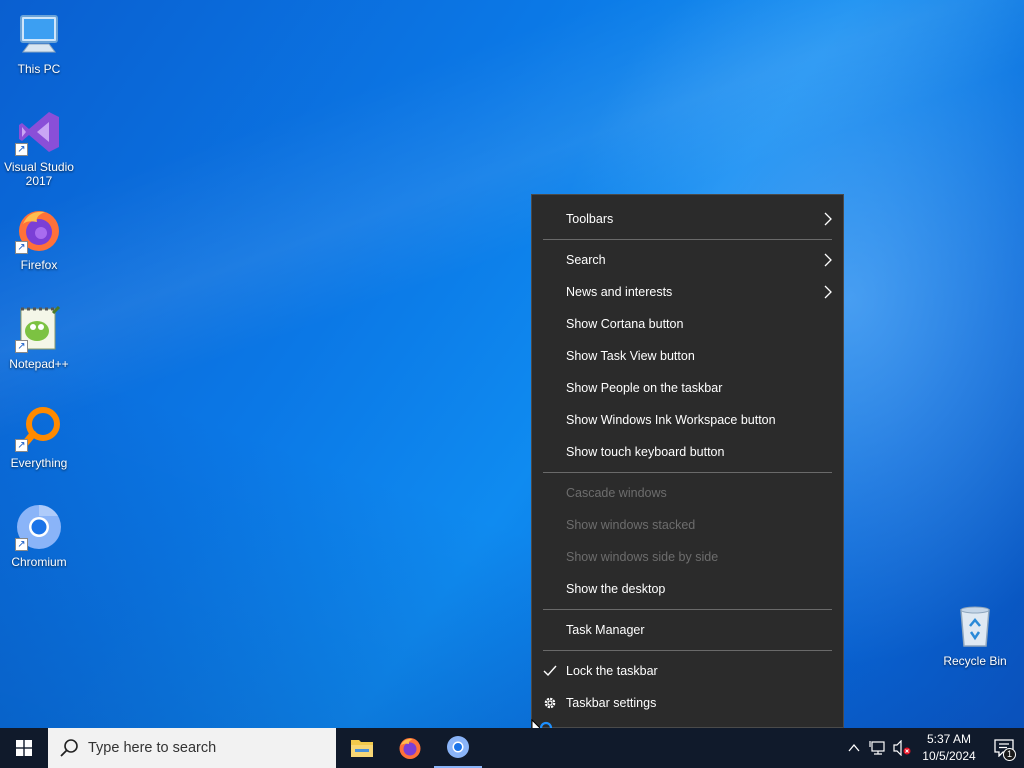  What do you see at coordinates (39, 527) in the screenshot?
I see `chromium-icon: ↗` at bounding box center [39, 527].